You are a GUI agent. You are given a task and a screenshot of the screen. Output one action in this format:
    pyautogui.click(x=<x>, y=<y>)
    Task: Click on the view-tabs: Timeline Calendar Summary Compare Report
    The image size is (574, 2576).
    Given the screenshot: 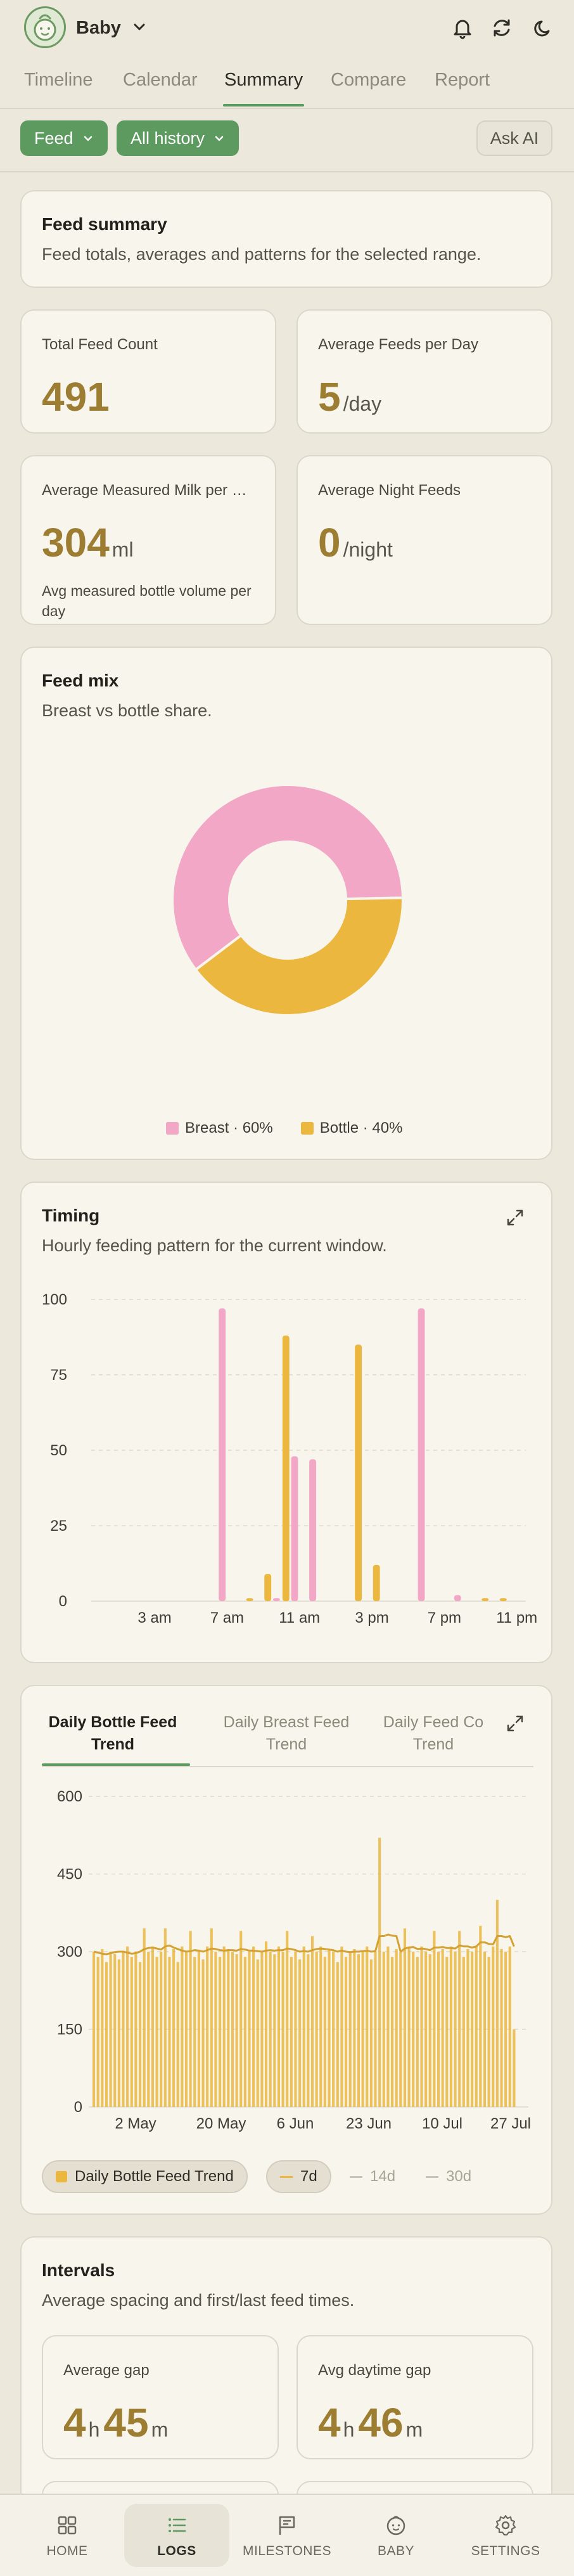 What is the action you would take?
    pyautogui.click(x=287, y=83)
    